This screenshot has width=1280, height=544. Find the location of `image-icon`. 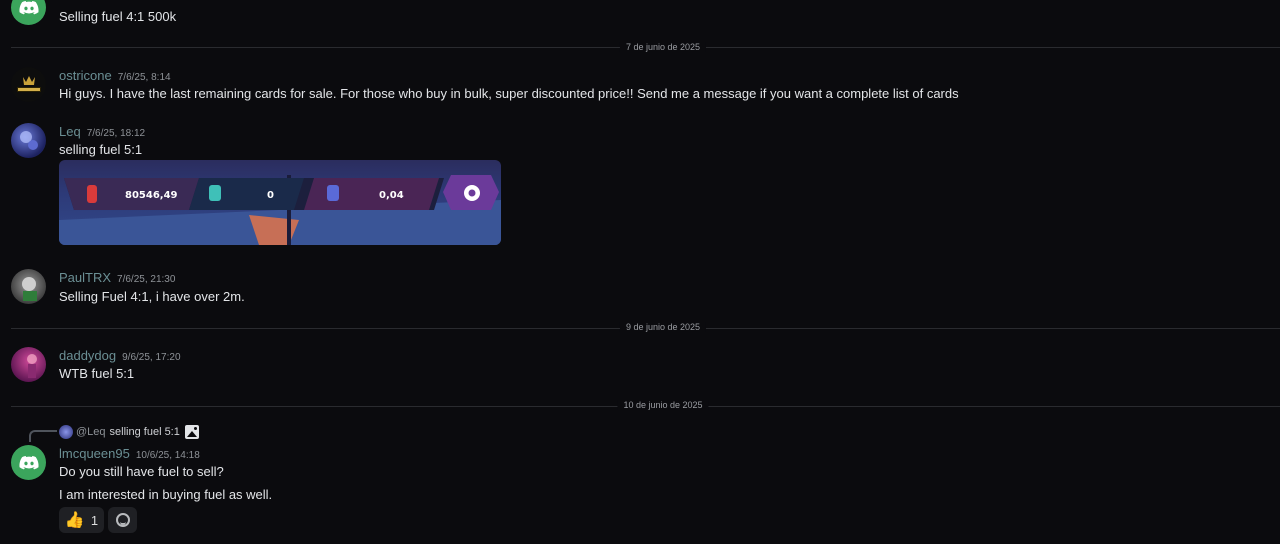

image-icon is located at coordinates (191, 432).